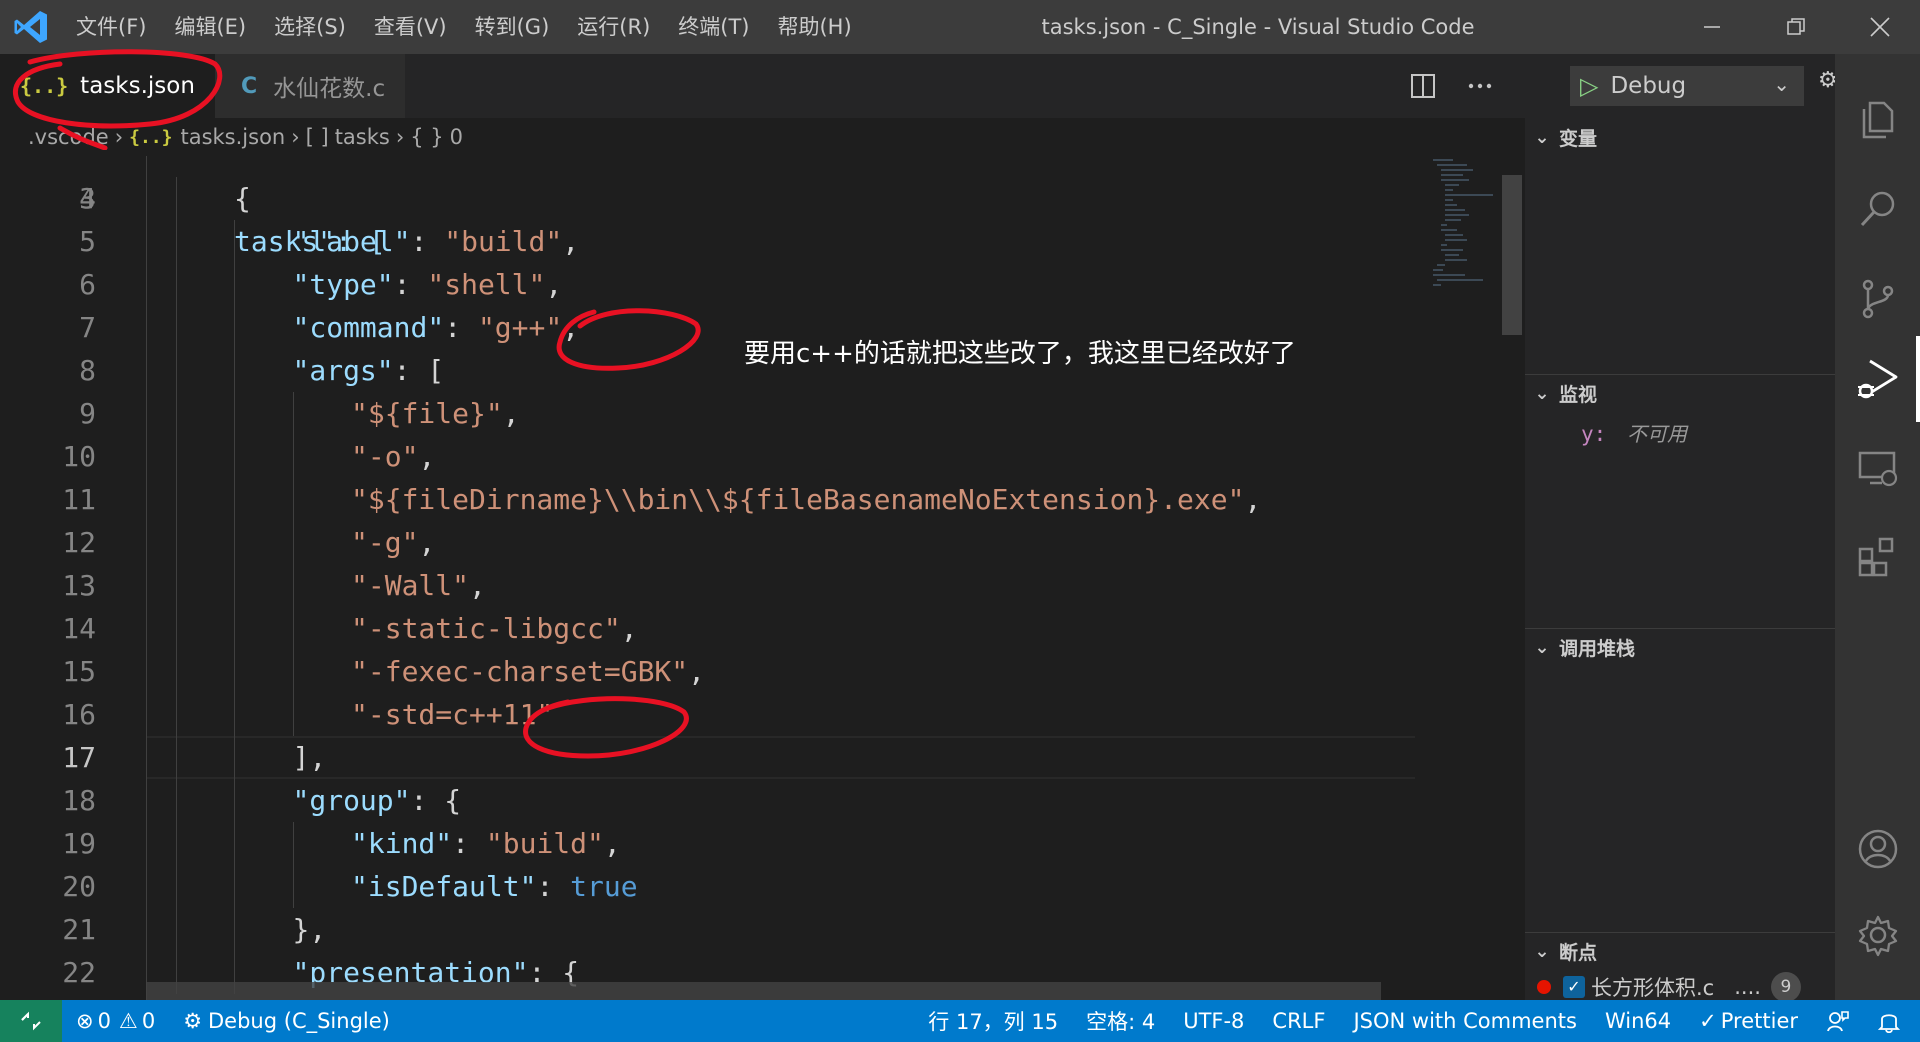  What do you see at coordinates (1838, 1021) in the screenshot?
I see `feedback-button` at bounding box center [1838, 1021].